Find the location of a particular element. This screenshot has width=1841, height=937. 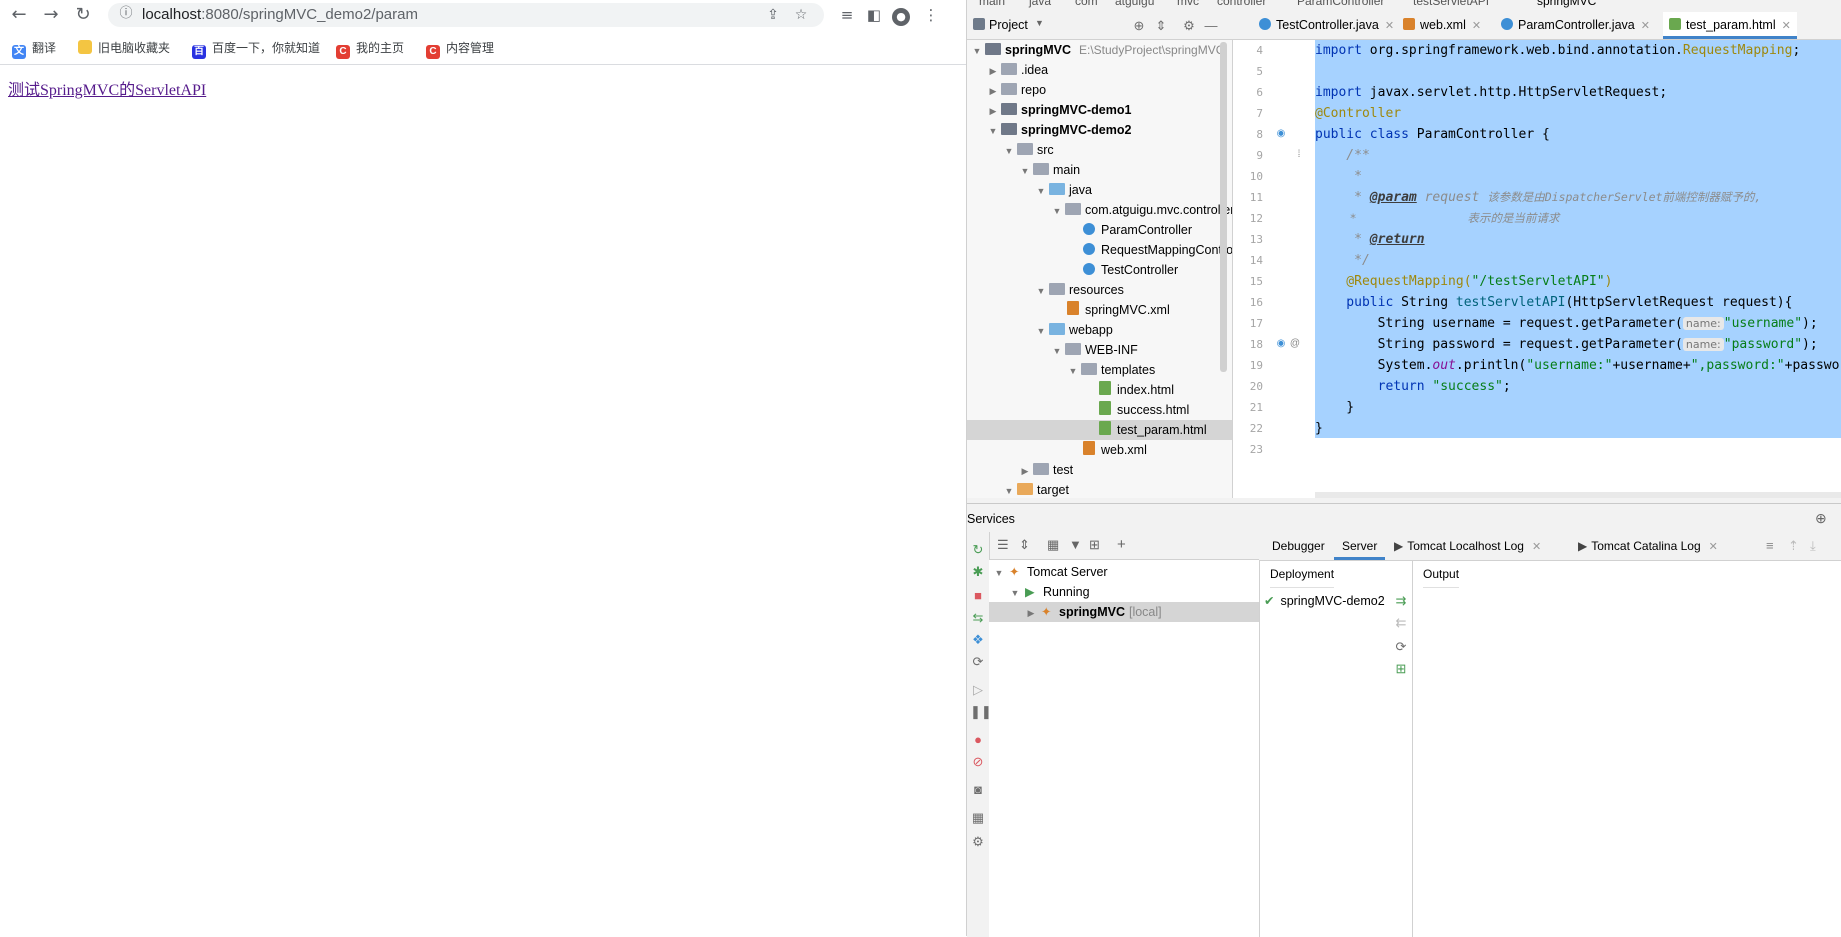

tab-server: Server is located at coordinates (1360, 546).